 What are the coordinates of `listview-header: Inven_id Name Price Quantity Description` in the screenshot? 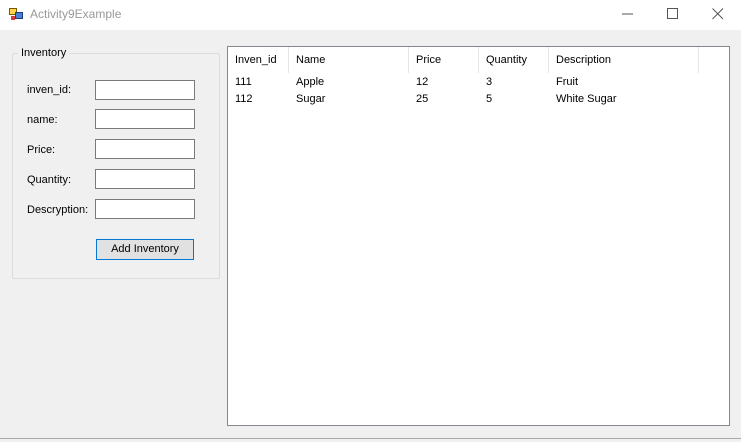 It's located at (478, 60).